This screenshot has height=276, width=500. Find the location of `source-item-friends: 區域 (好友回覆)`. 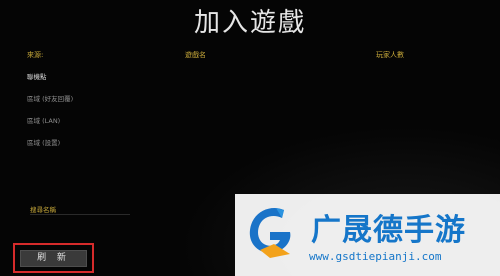

source-item-friends: 區域 (好友回覆) is located at coordinates (50, 105).